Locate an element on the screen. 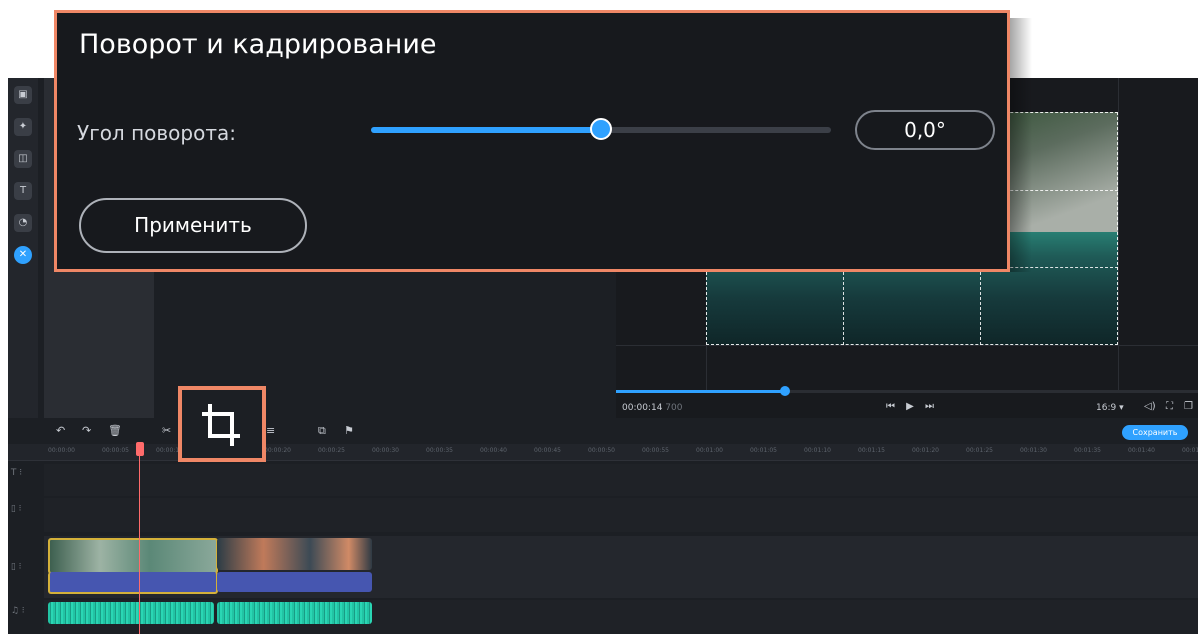 The height and width of the screenshot is (634, 1198). video-clip-selected is located at coordinates (133, 556).